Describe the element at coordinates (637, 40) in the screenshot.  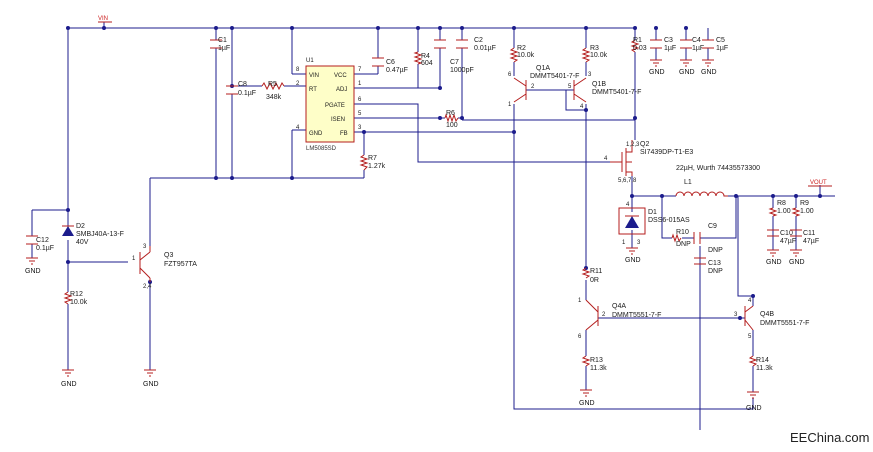
I see `svg-text: R1` at that location.